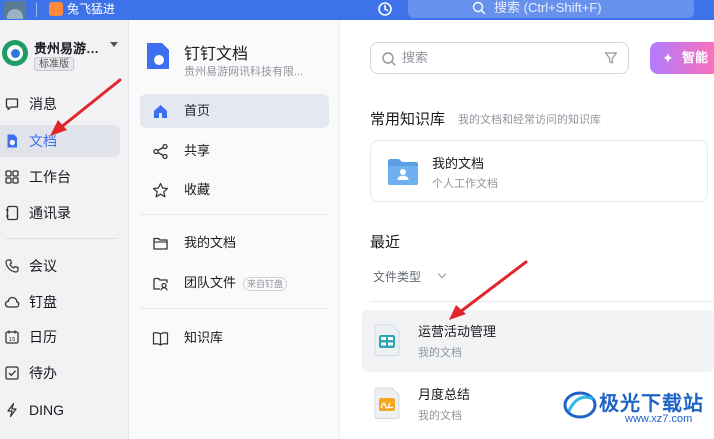  What do you see at coordinates (56, 9) in the screenshot?
I see `workspace-icon` at bounding box center [56, 9].